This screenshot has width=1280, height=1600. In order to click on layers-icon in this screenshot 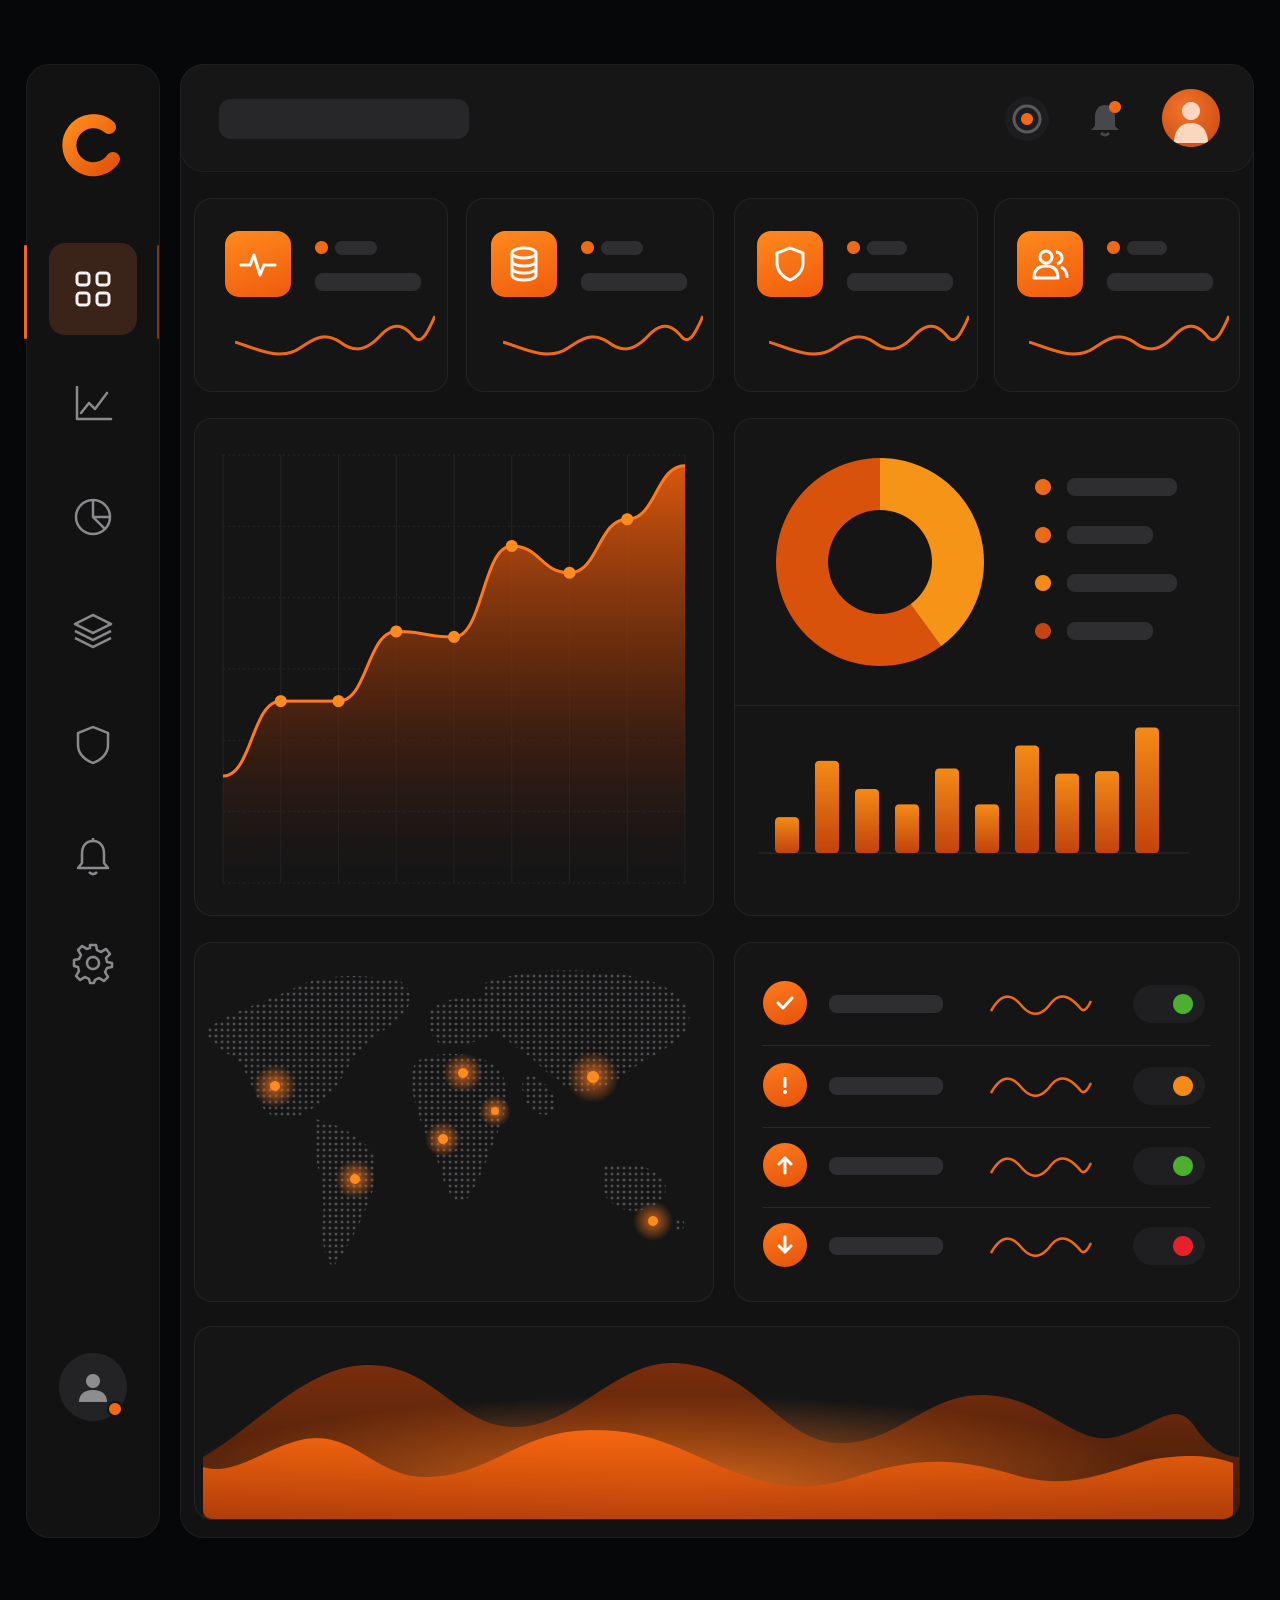, I will do `click(93, 631)`.